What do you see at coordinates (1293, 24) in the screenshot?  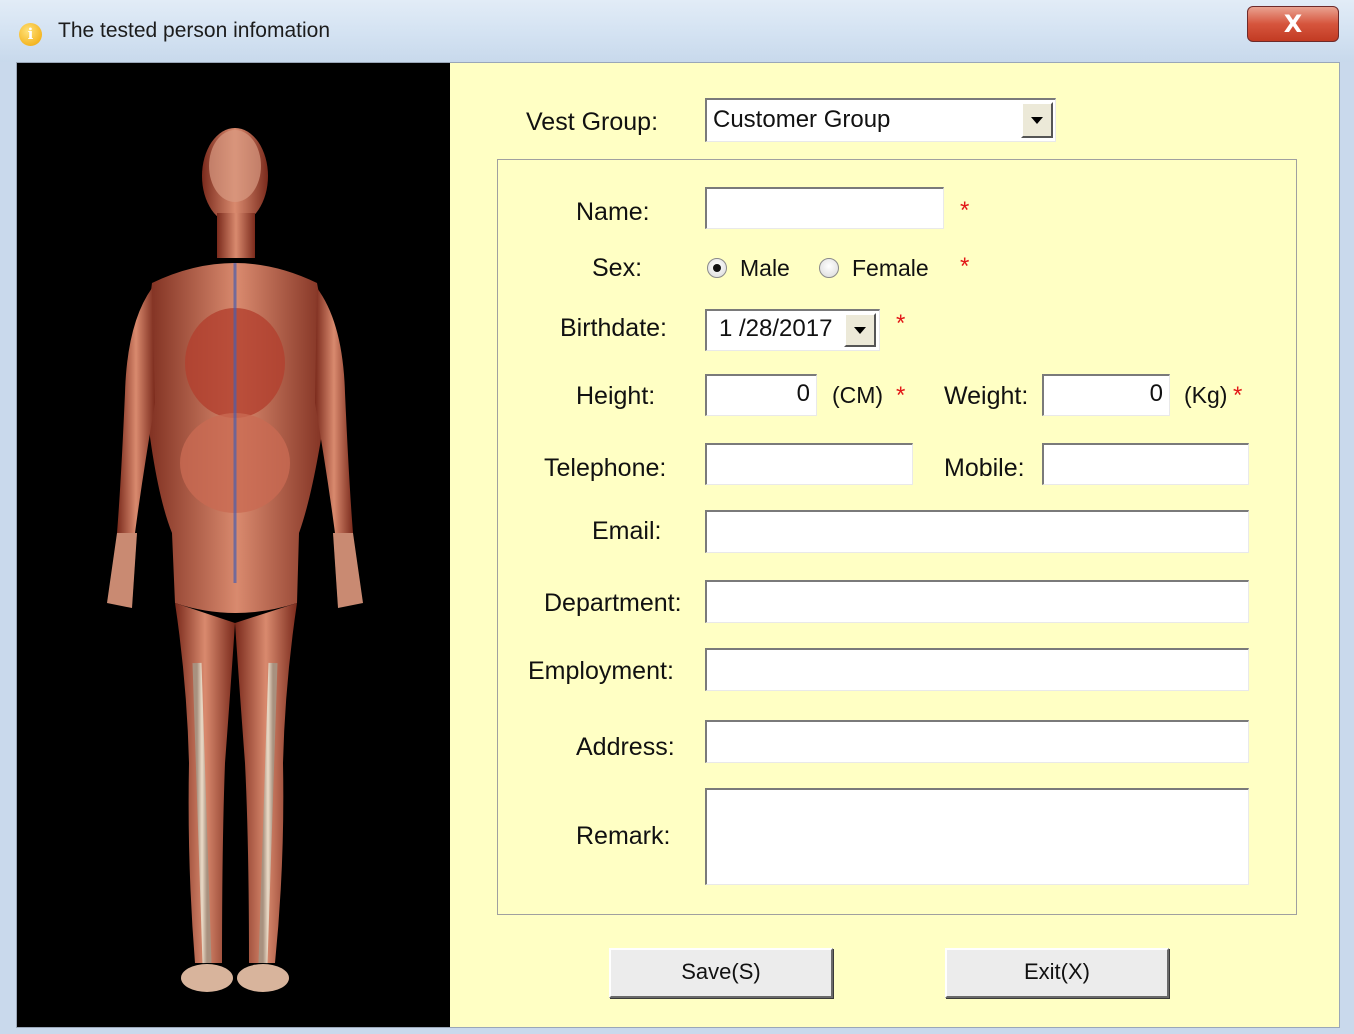 I see `close-button: X` at bounding box center [1293, 24].